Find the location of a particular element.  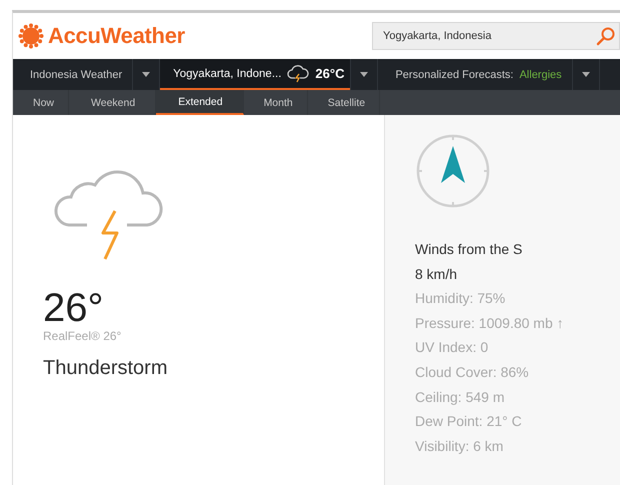

detail-text: Visibility: 6 km is located at coordinates (459, 446).